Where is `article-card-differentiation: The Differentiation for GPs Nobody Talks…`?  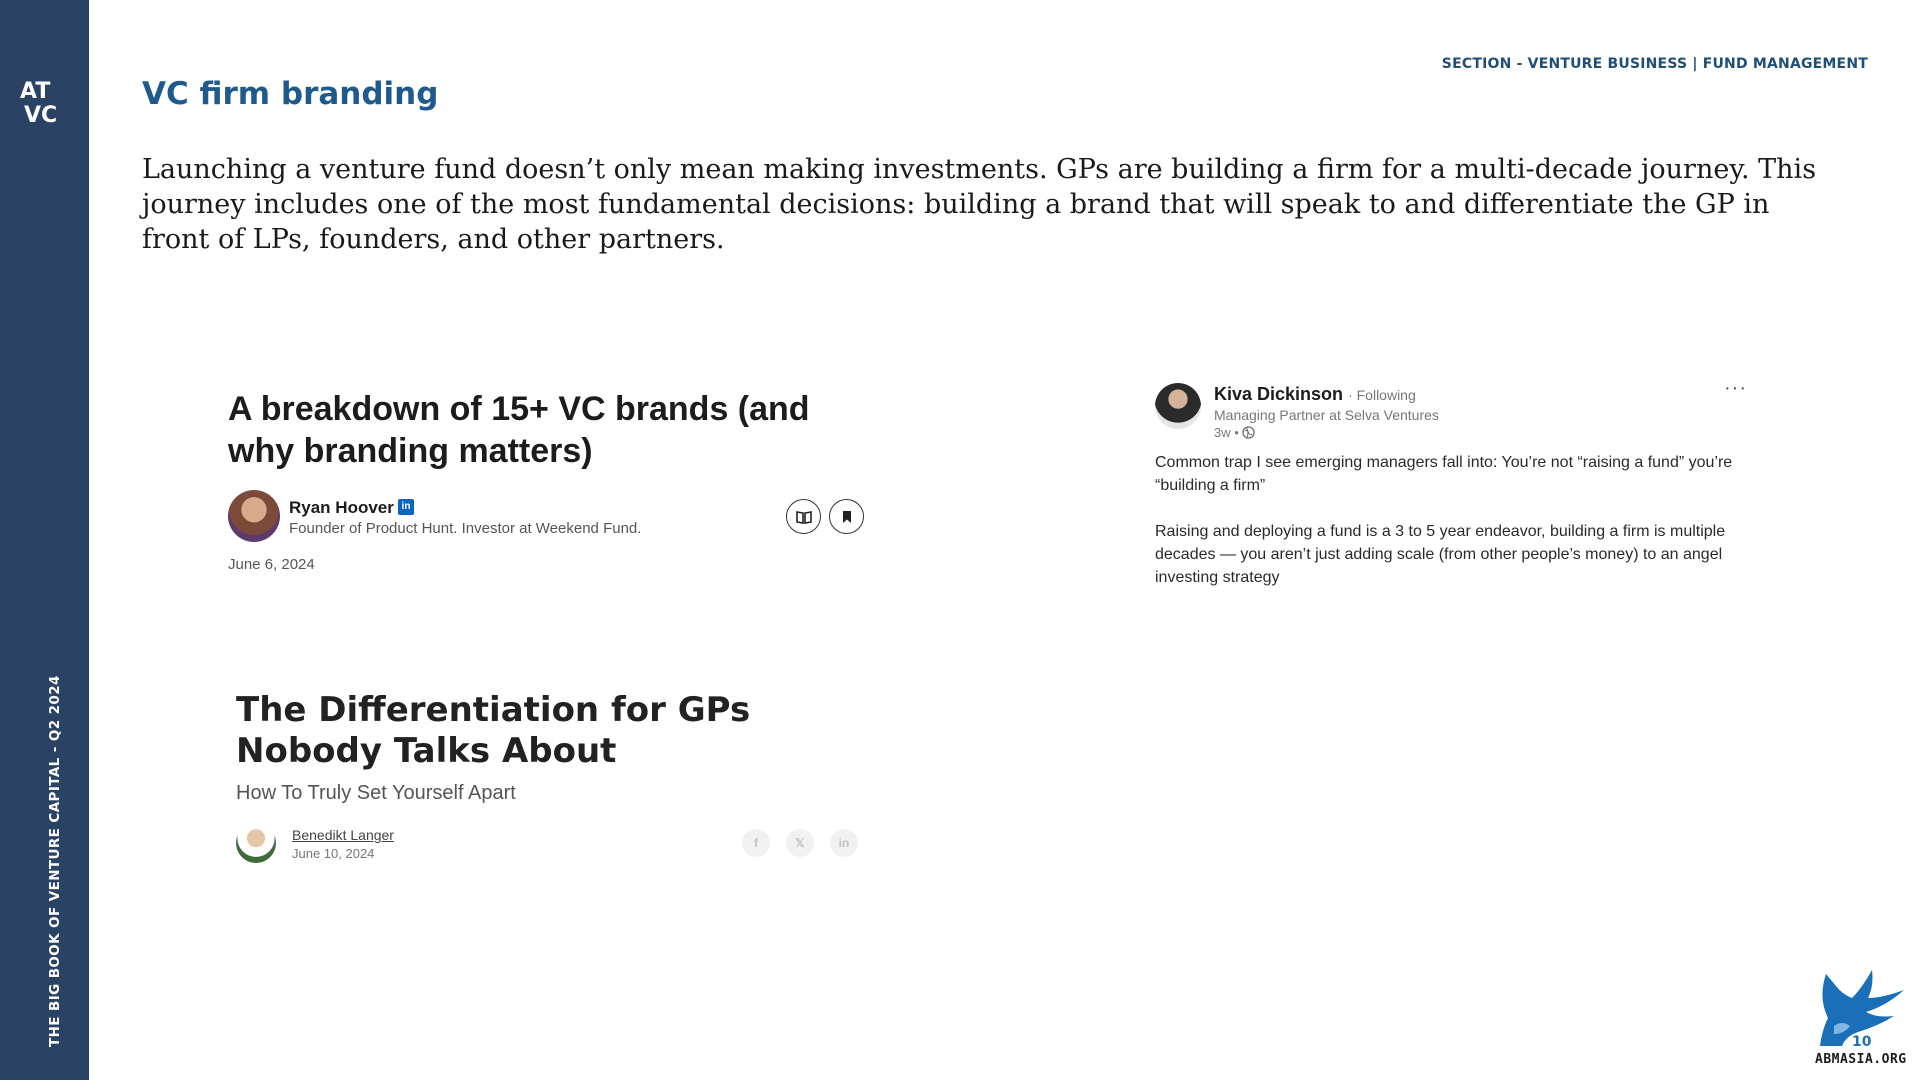 article-card-differentiation: The Differentiation for GPs Nobody Talks… is located at coordinates (556, 778).